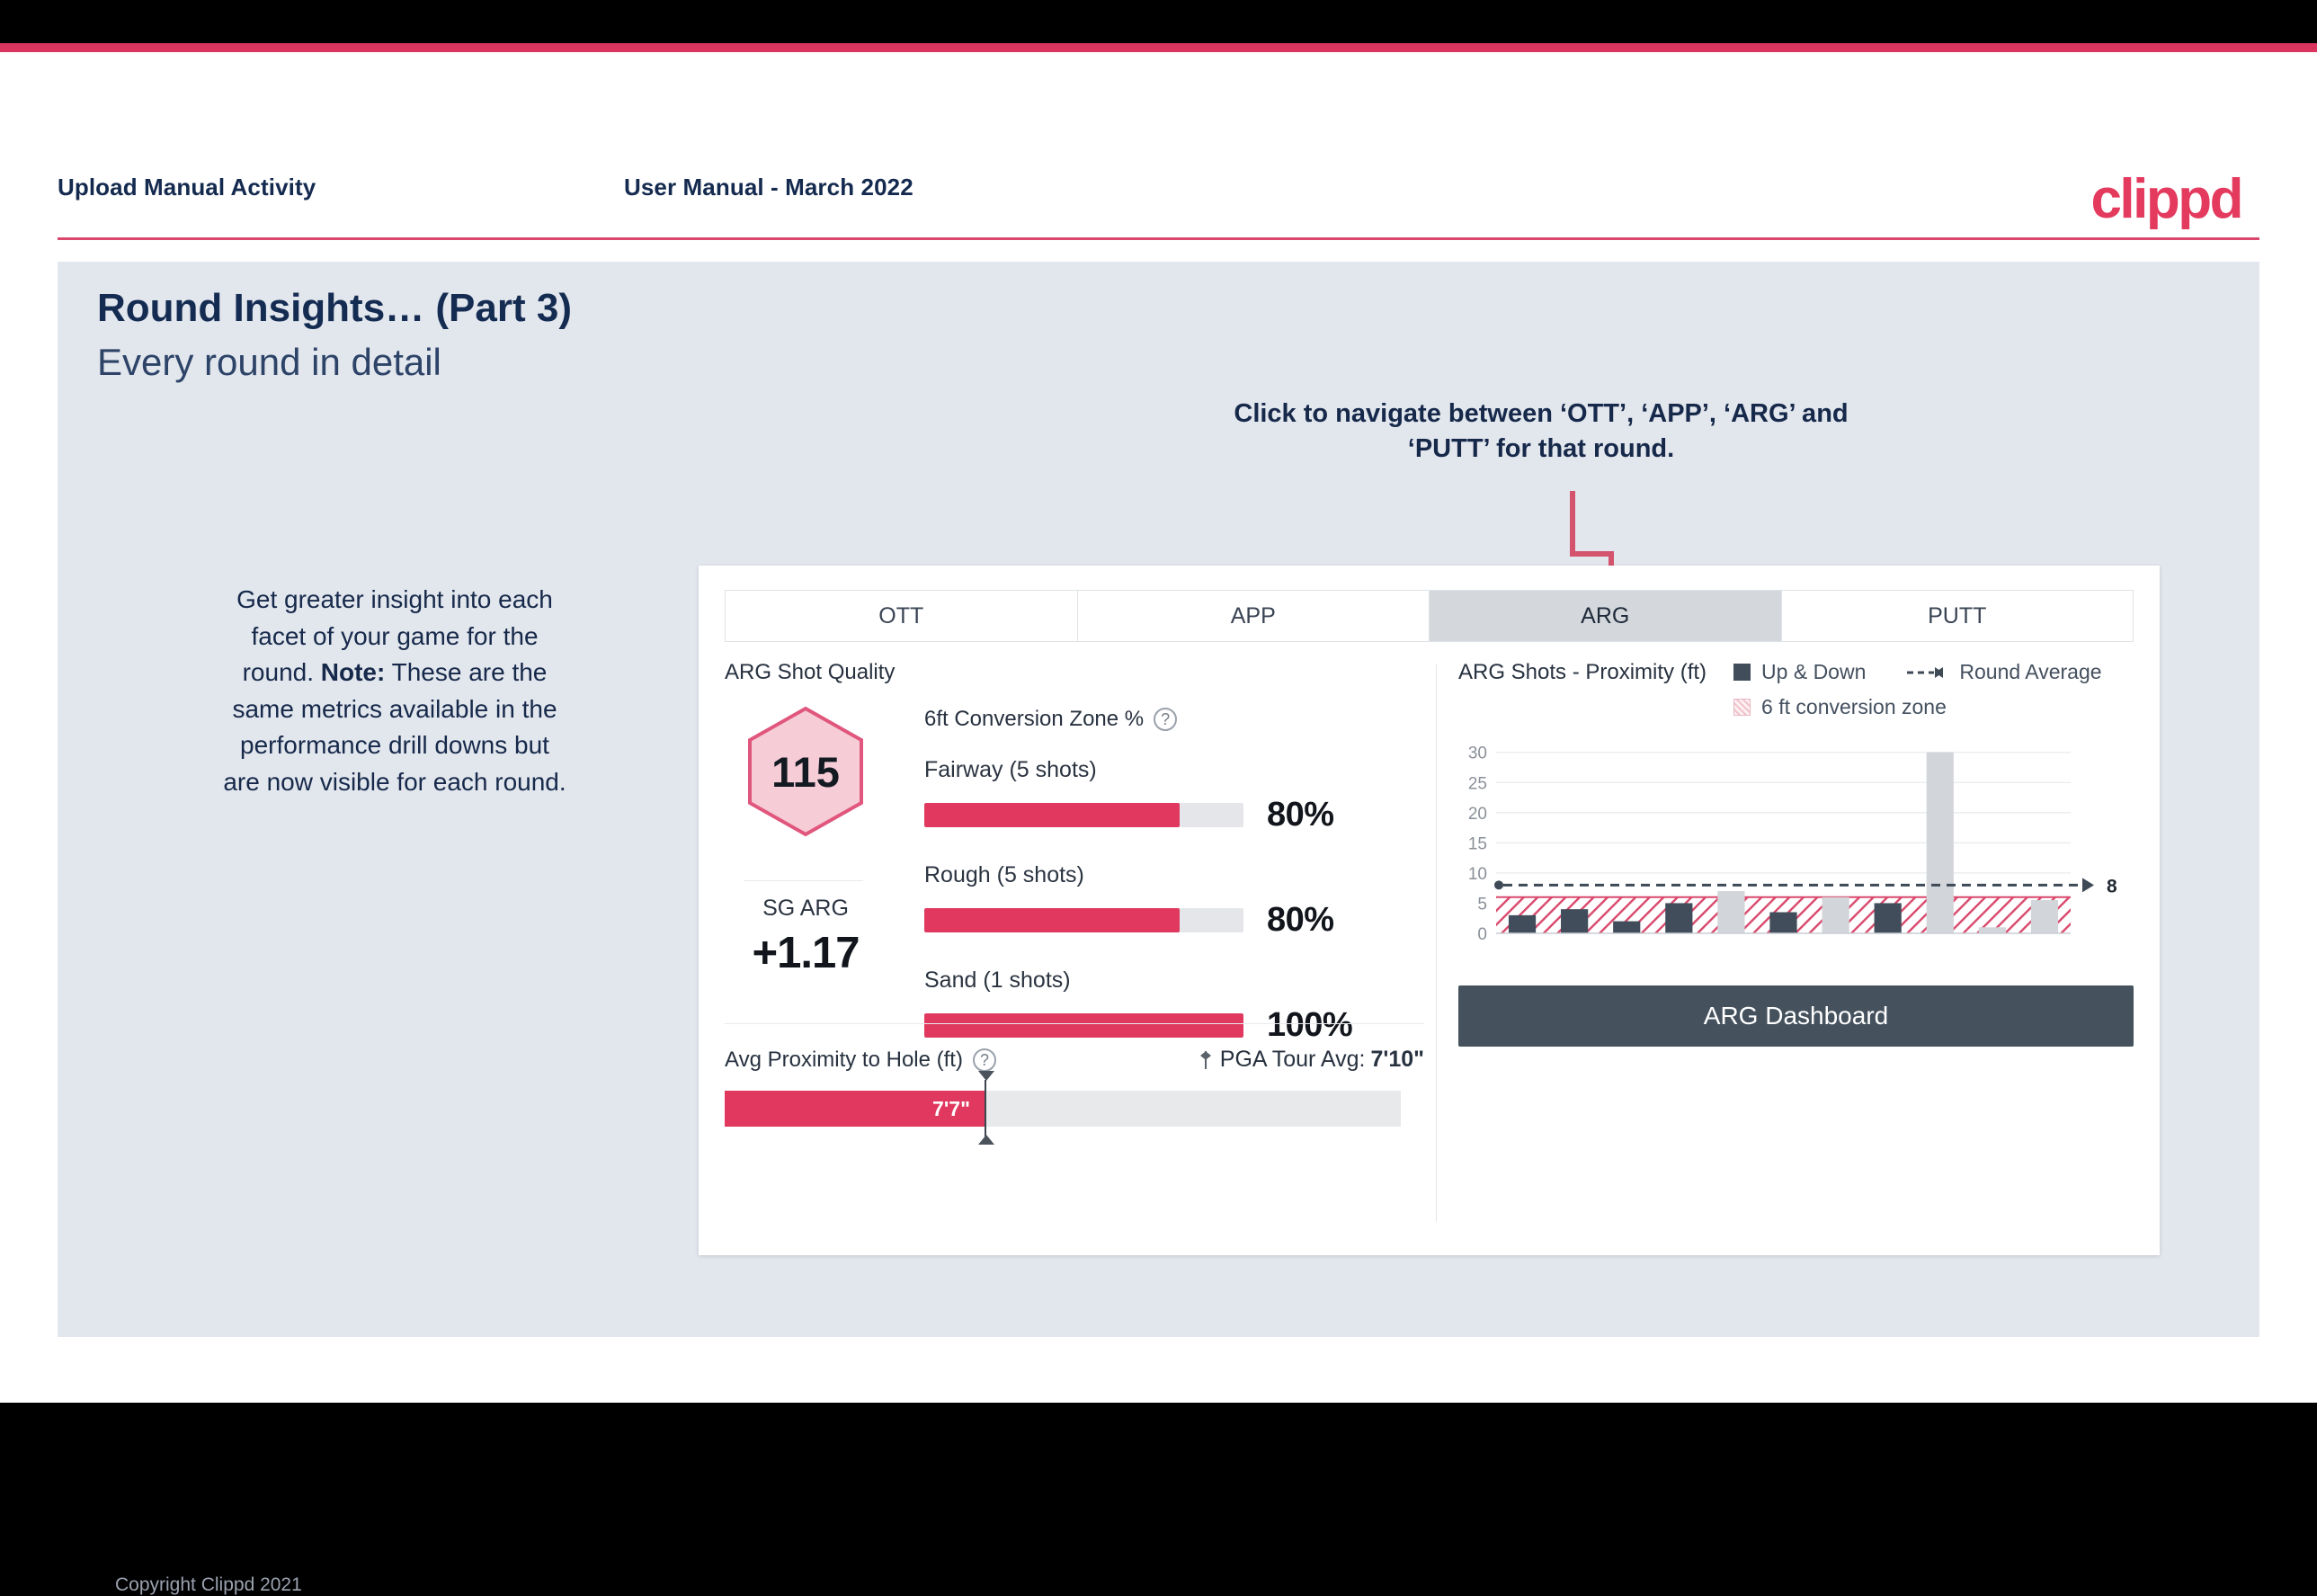 The image size is (2317, 1596). I want to click on proximity-fill-value: 7'7", so click(855, 1109).